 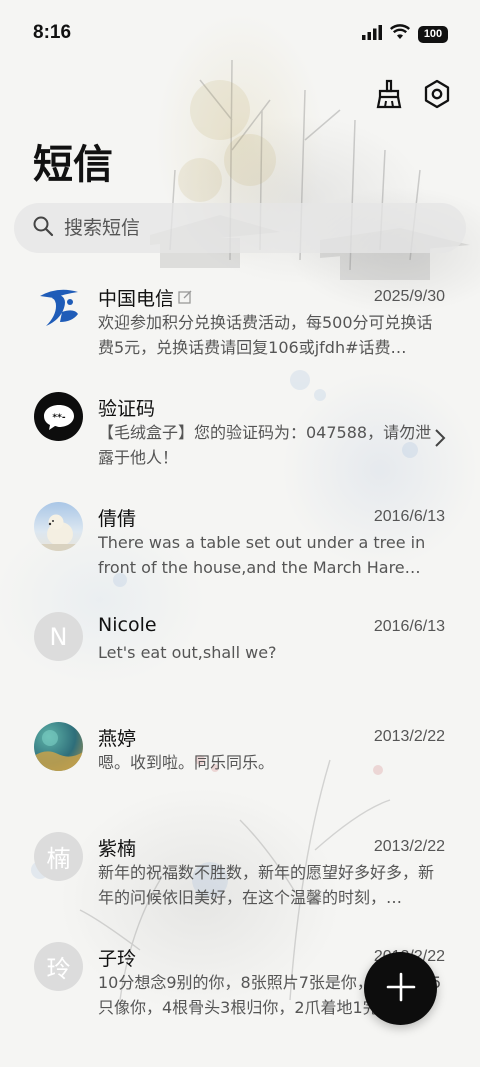 I want to click on letter-avatar: 楠, so click(x=58, y=856).